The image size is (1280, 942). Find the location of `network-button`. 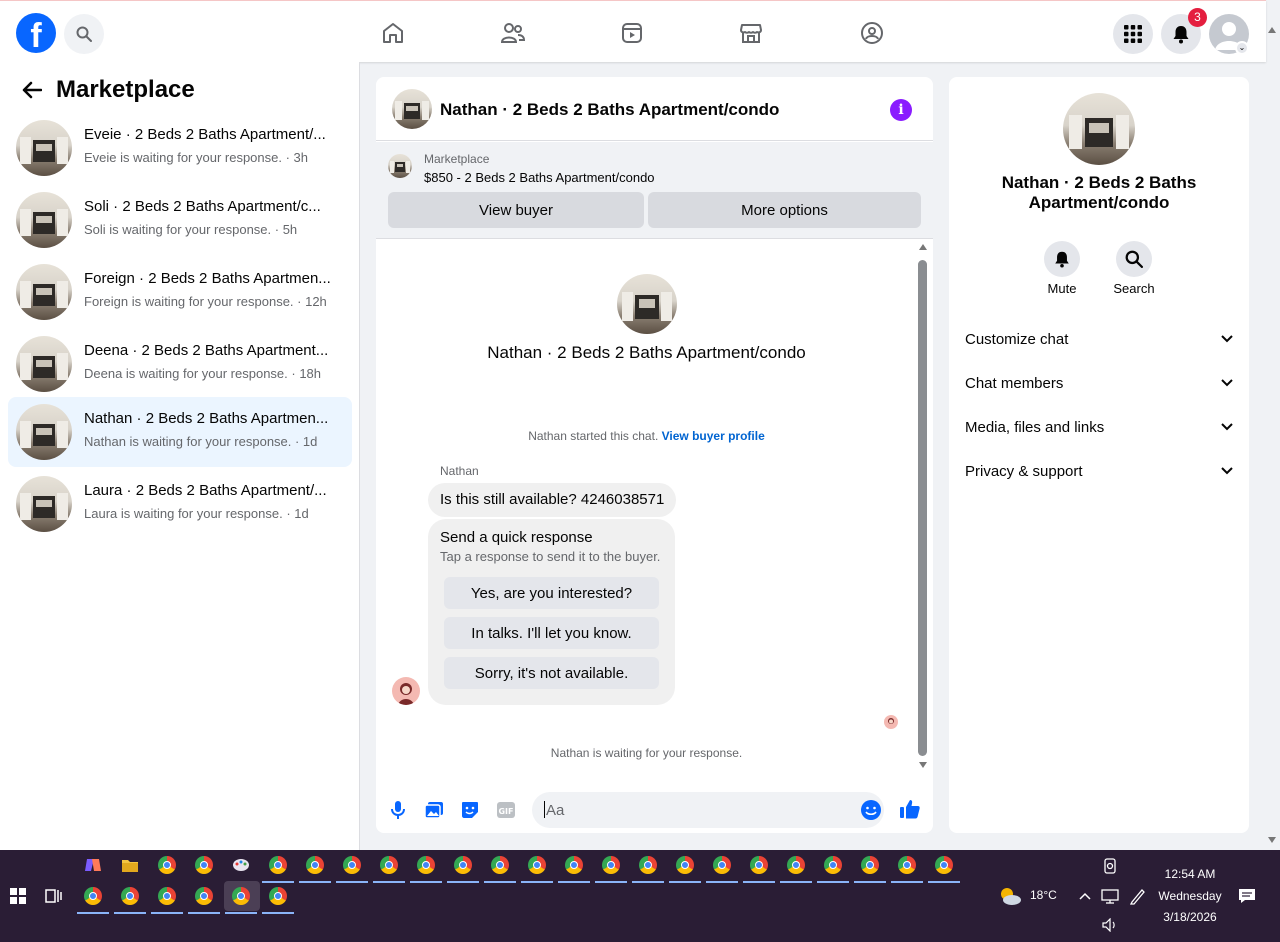

network-button is located at coordinates (1110, 896).